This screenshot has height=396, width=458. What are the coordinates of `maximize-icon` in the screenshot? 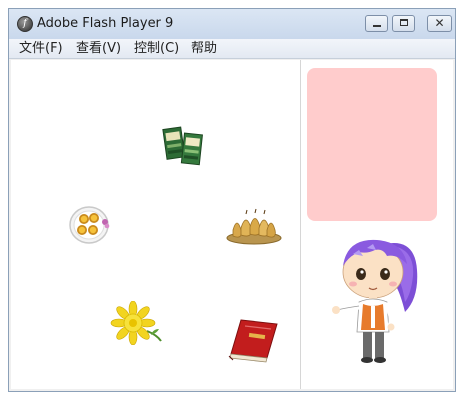 It's located at (404, 22).